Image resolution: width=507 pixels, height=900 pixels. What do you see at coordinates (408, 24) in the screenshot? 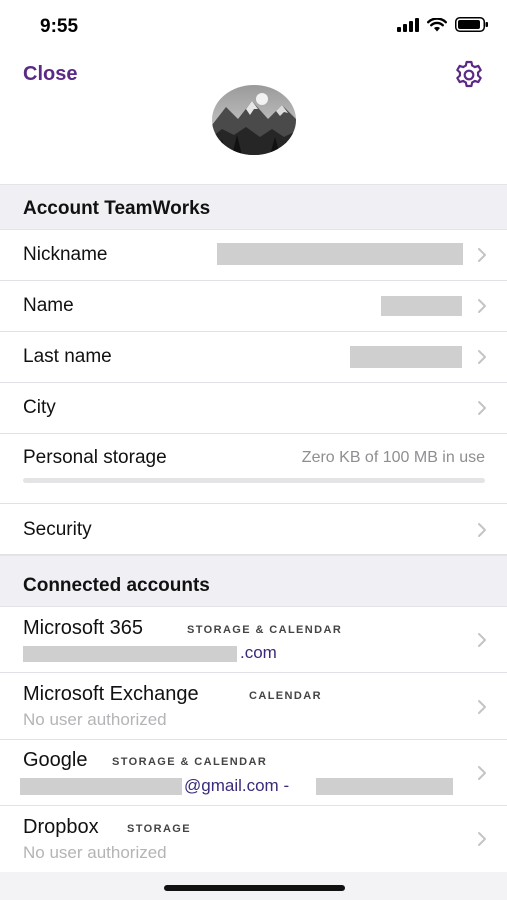
I see `cellular-signal-icon` at bounding box center [408, 24].